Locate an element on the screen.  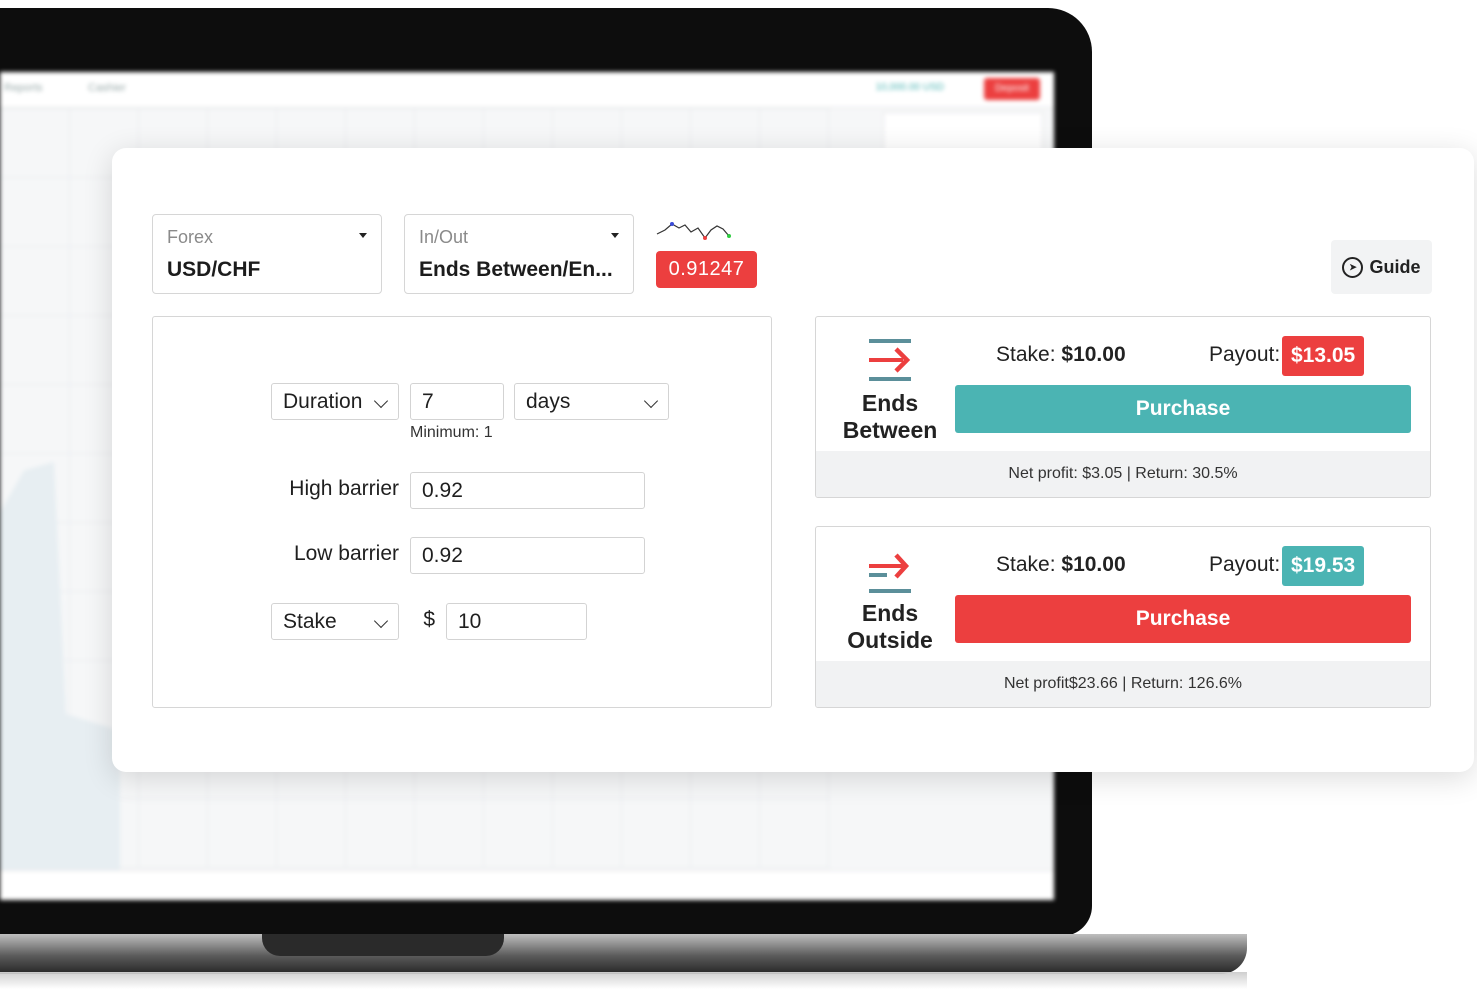
high-barrier-input: 0.92 is located at coordinates (527, 490).